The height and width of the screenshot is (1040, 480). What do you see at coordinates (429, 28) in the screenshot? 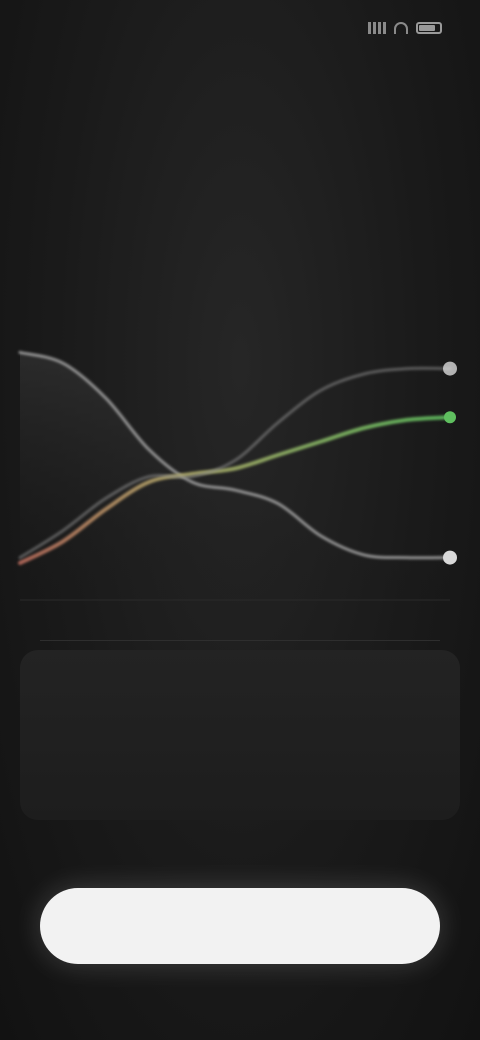
I see `battery-icon` at bounding box center [429, 28].